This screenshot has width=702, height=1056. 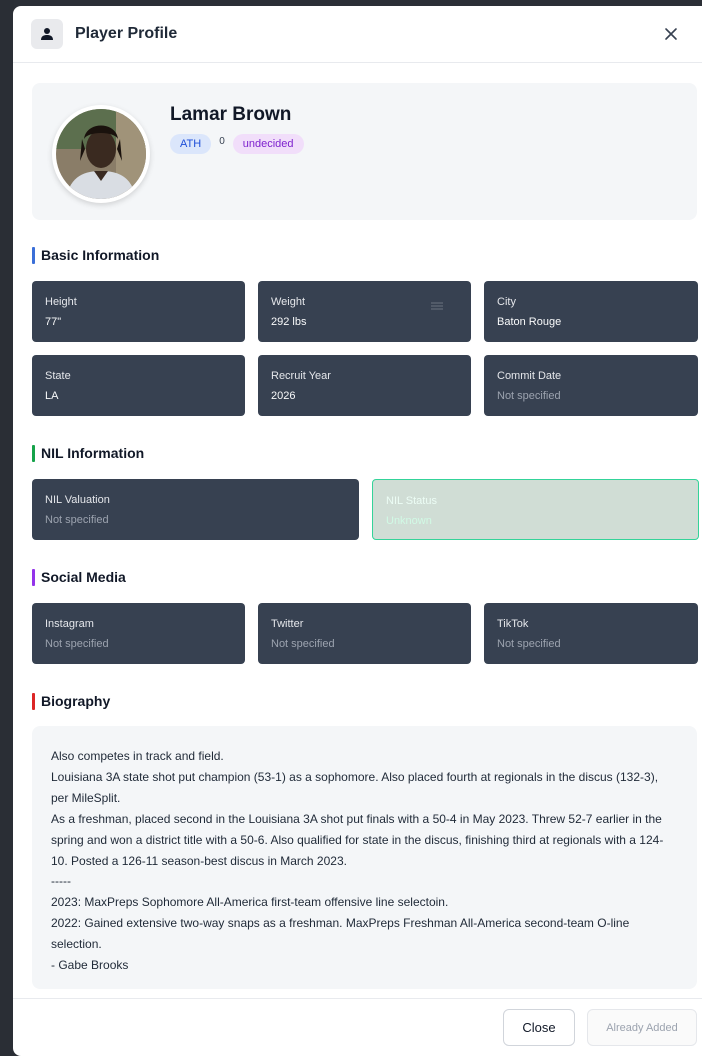 I want to click on field-instagram: Instagram Not specified, so click(x=138, y=633).